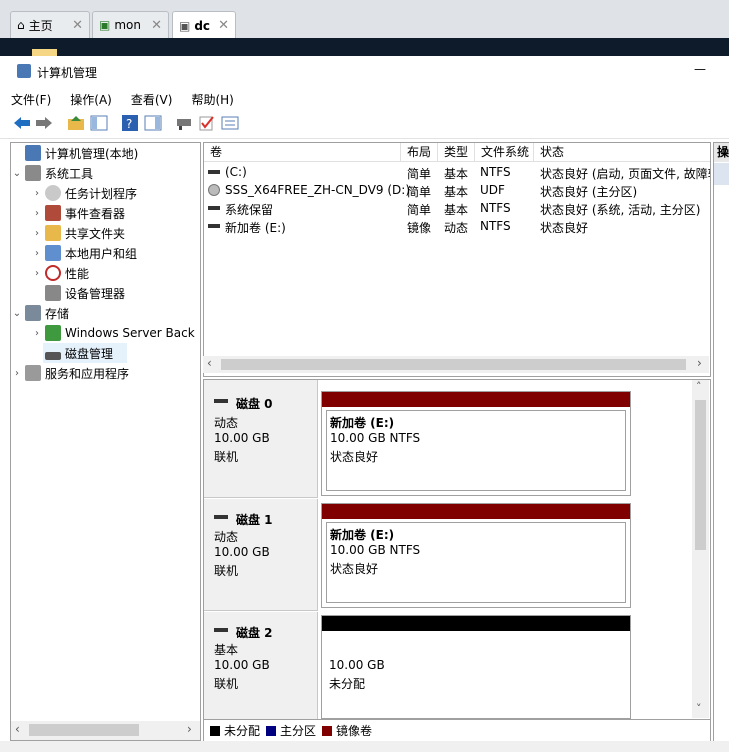 The image size is (729, 752). What do you see at coordinates (302, 152) in the screenshot?
I see `column-header-volume: 卷` at bounding box center [302, 152].